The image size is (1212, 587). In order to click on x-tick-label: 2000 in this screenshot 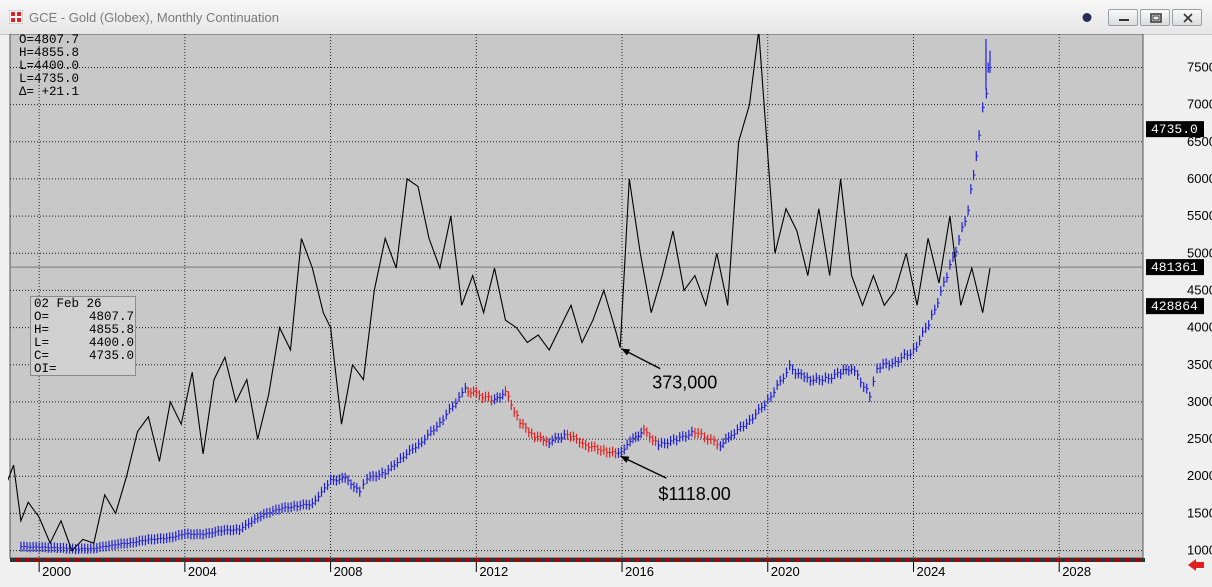, I will do `click(56, 571)`.